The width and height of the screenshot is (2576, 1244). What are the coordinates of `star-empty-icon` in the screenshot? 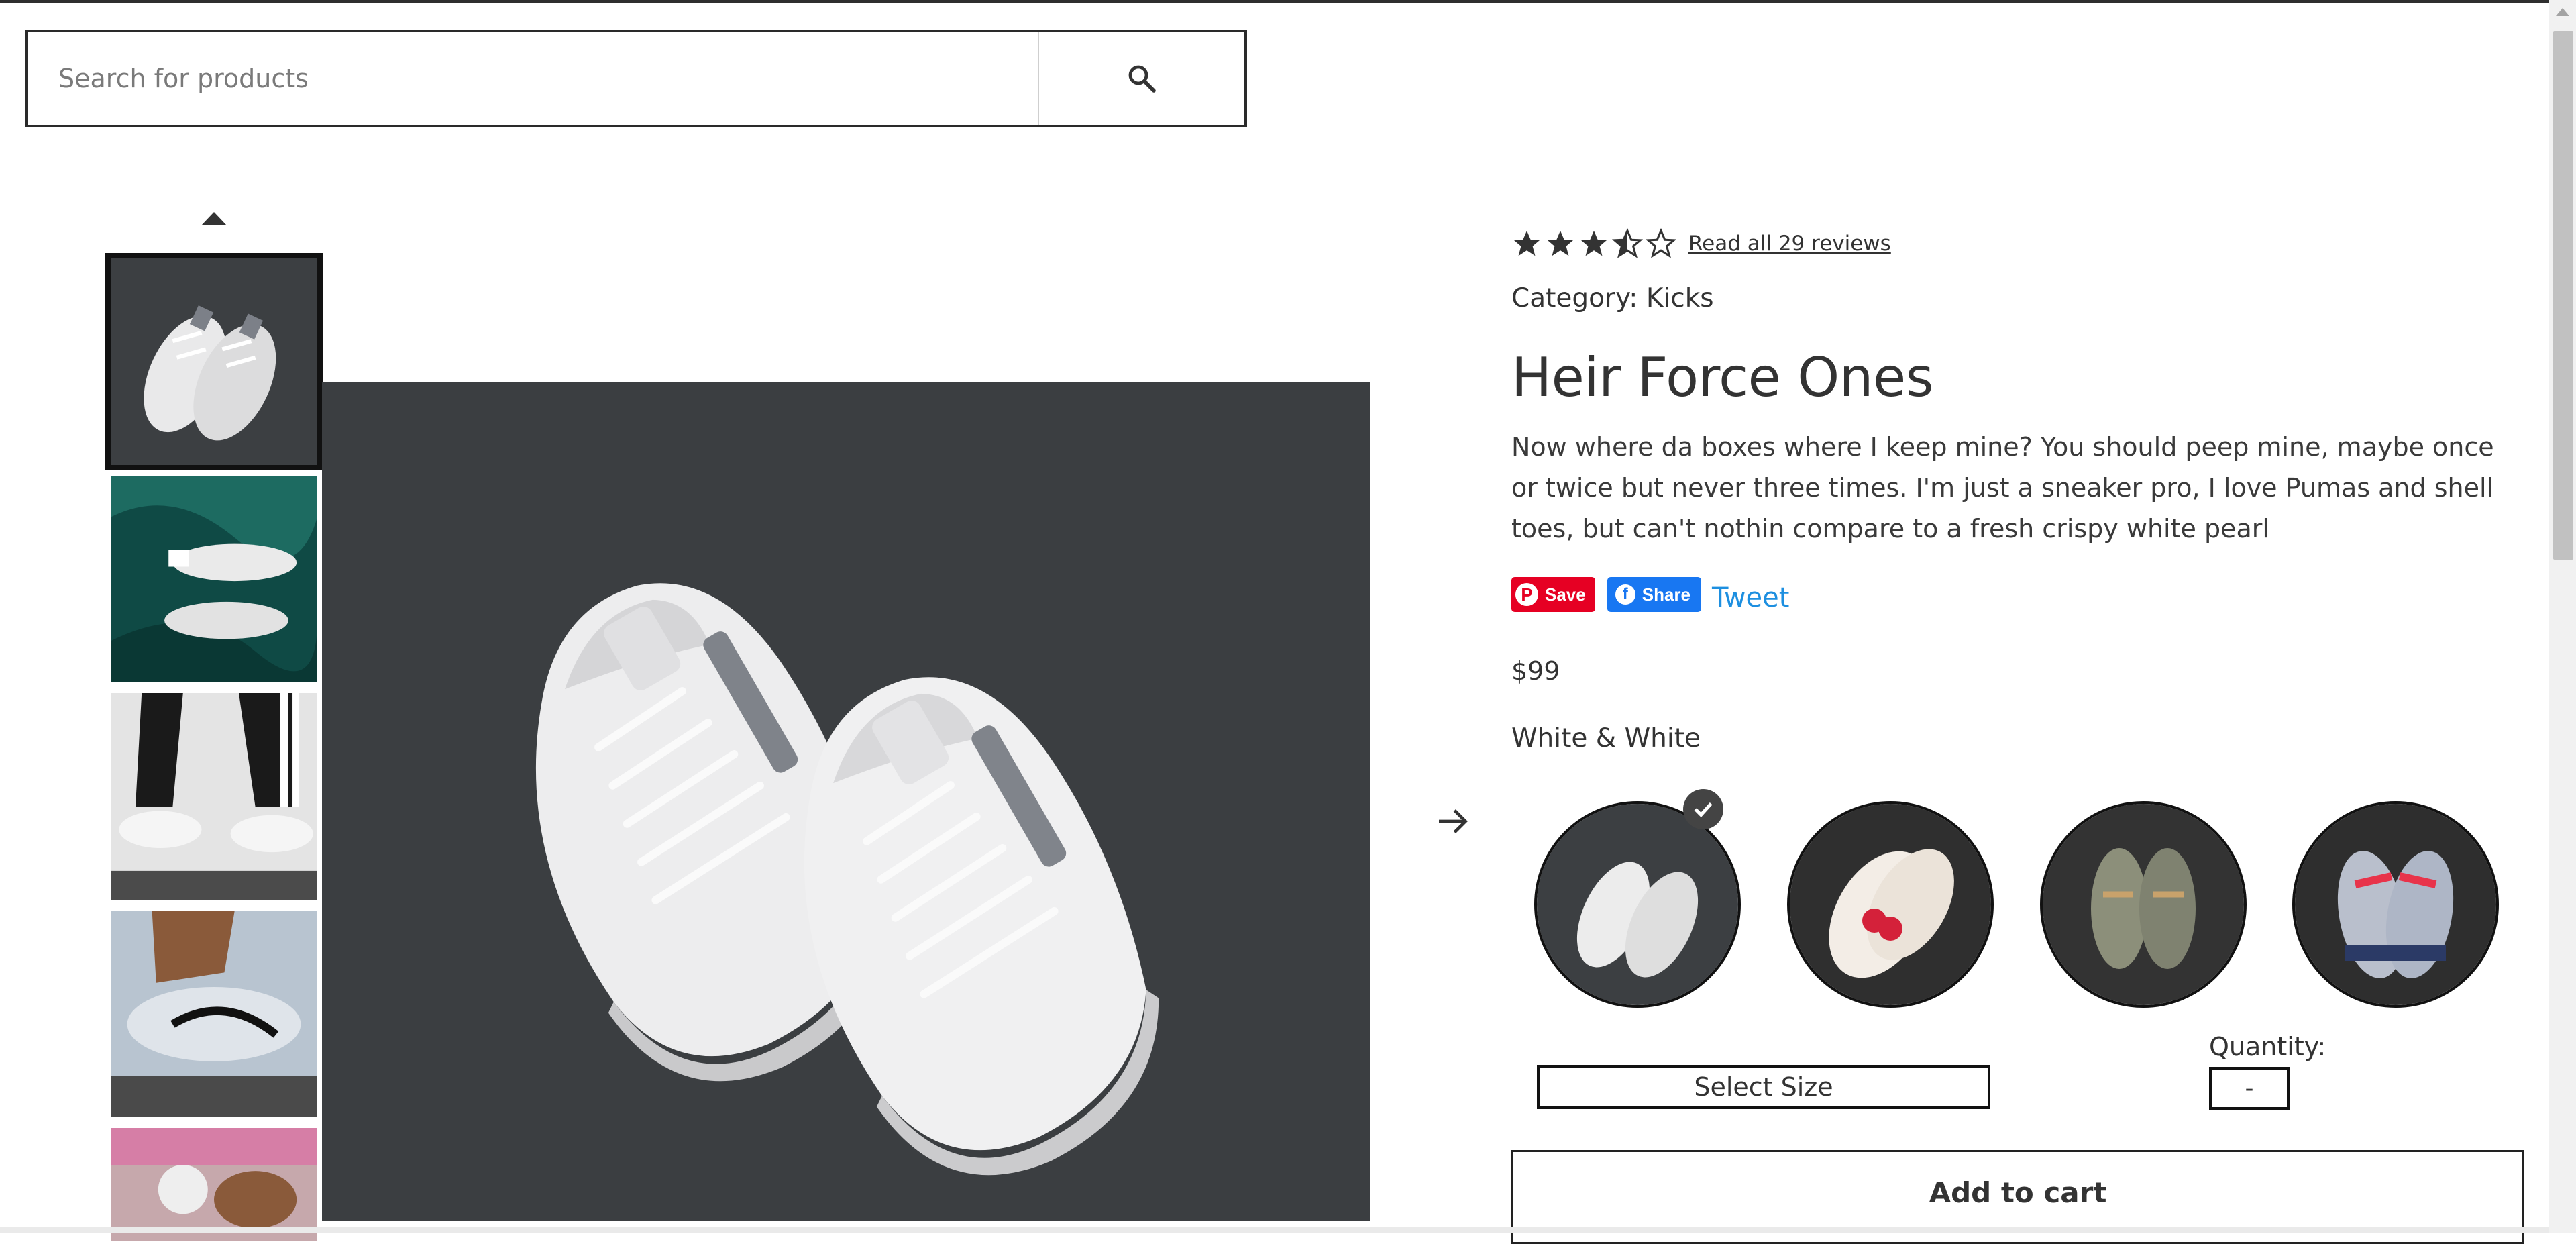 It's located at (1661, 243).